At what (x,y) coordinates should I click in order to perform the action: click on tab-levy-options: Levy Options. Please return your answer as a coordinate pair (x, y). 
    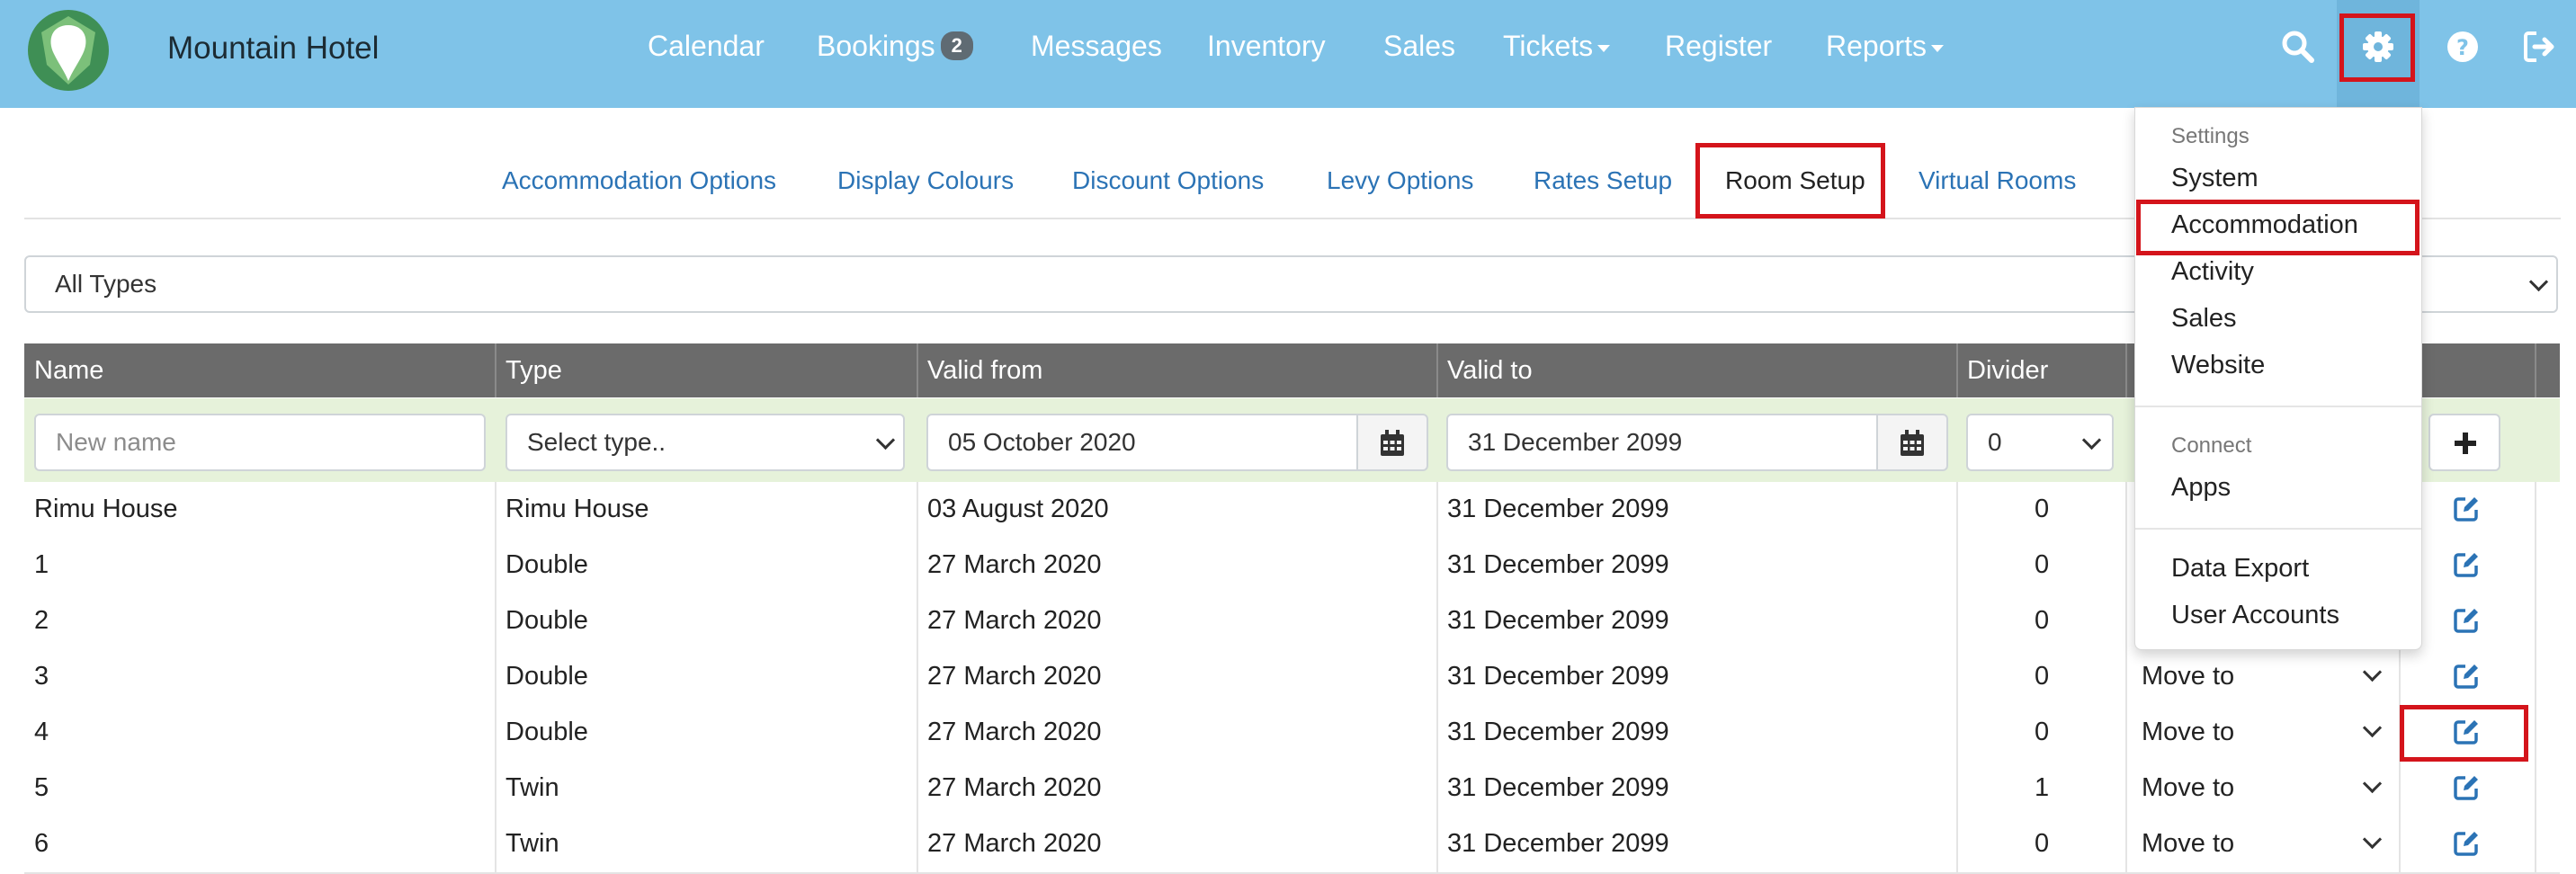
    Looking at the image, I should click on (1400, 180).